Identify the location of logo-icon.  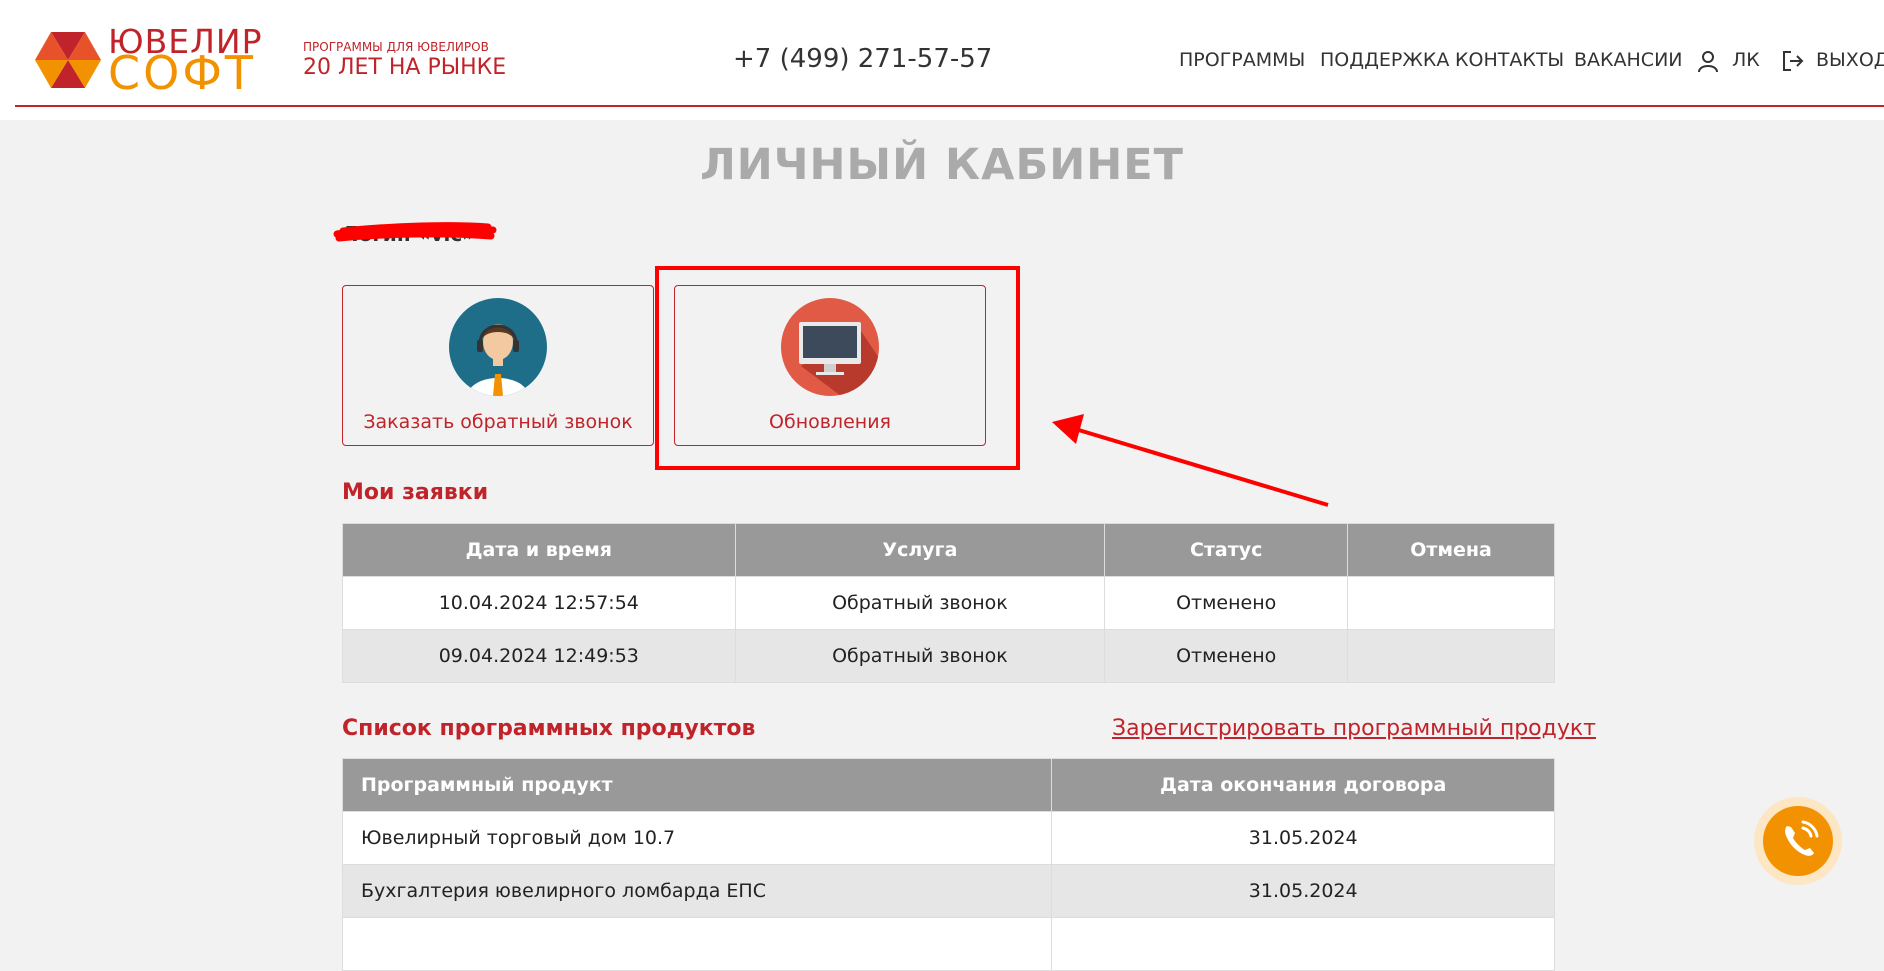
(68, 60).